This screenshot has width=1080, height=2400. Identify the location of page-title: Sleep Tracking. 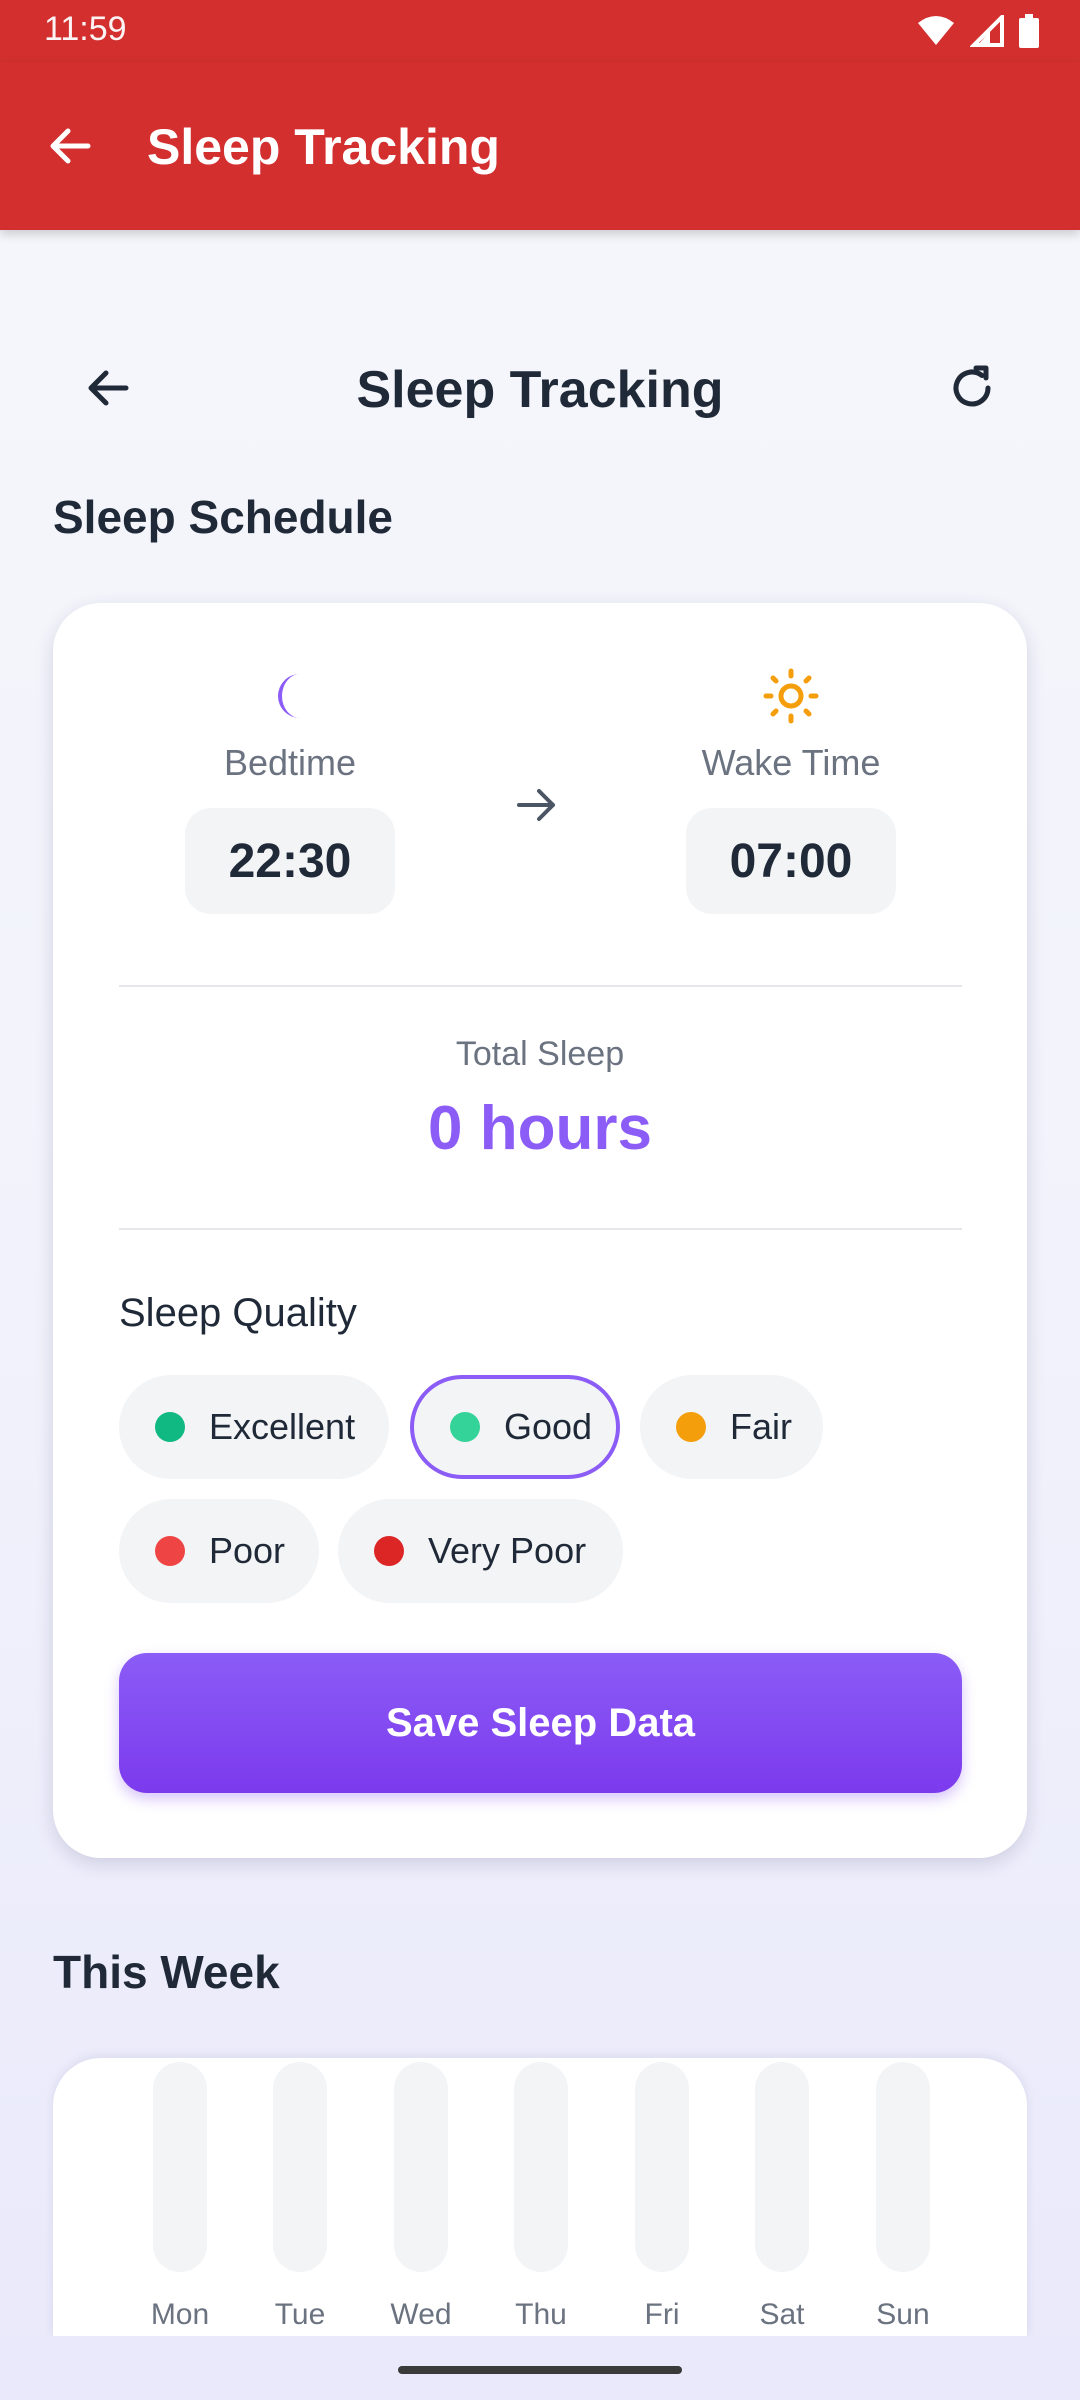
(540, 390).